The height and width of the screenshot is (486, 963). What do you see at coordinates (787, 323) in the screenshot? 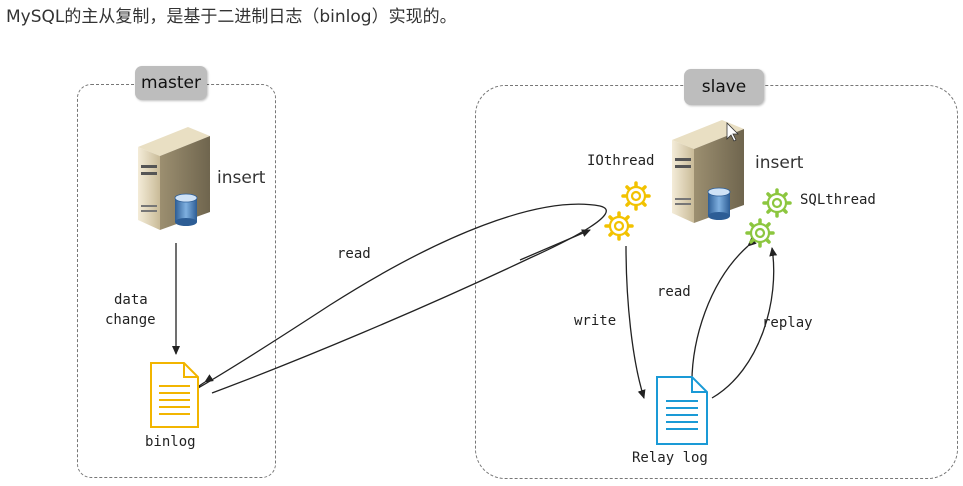
I see `replay-edge-label: replay` at bounding box center [787, 323].